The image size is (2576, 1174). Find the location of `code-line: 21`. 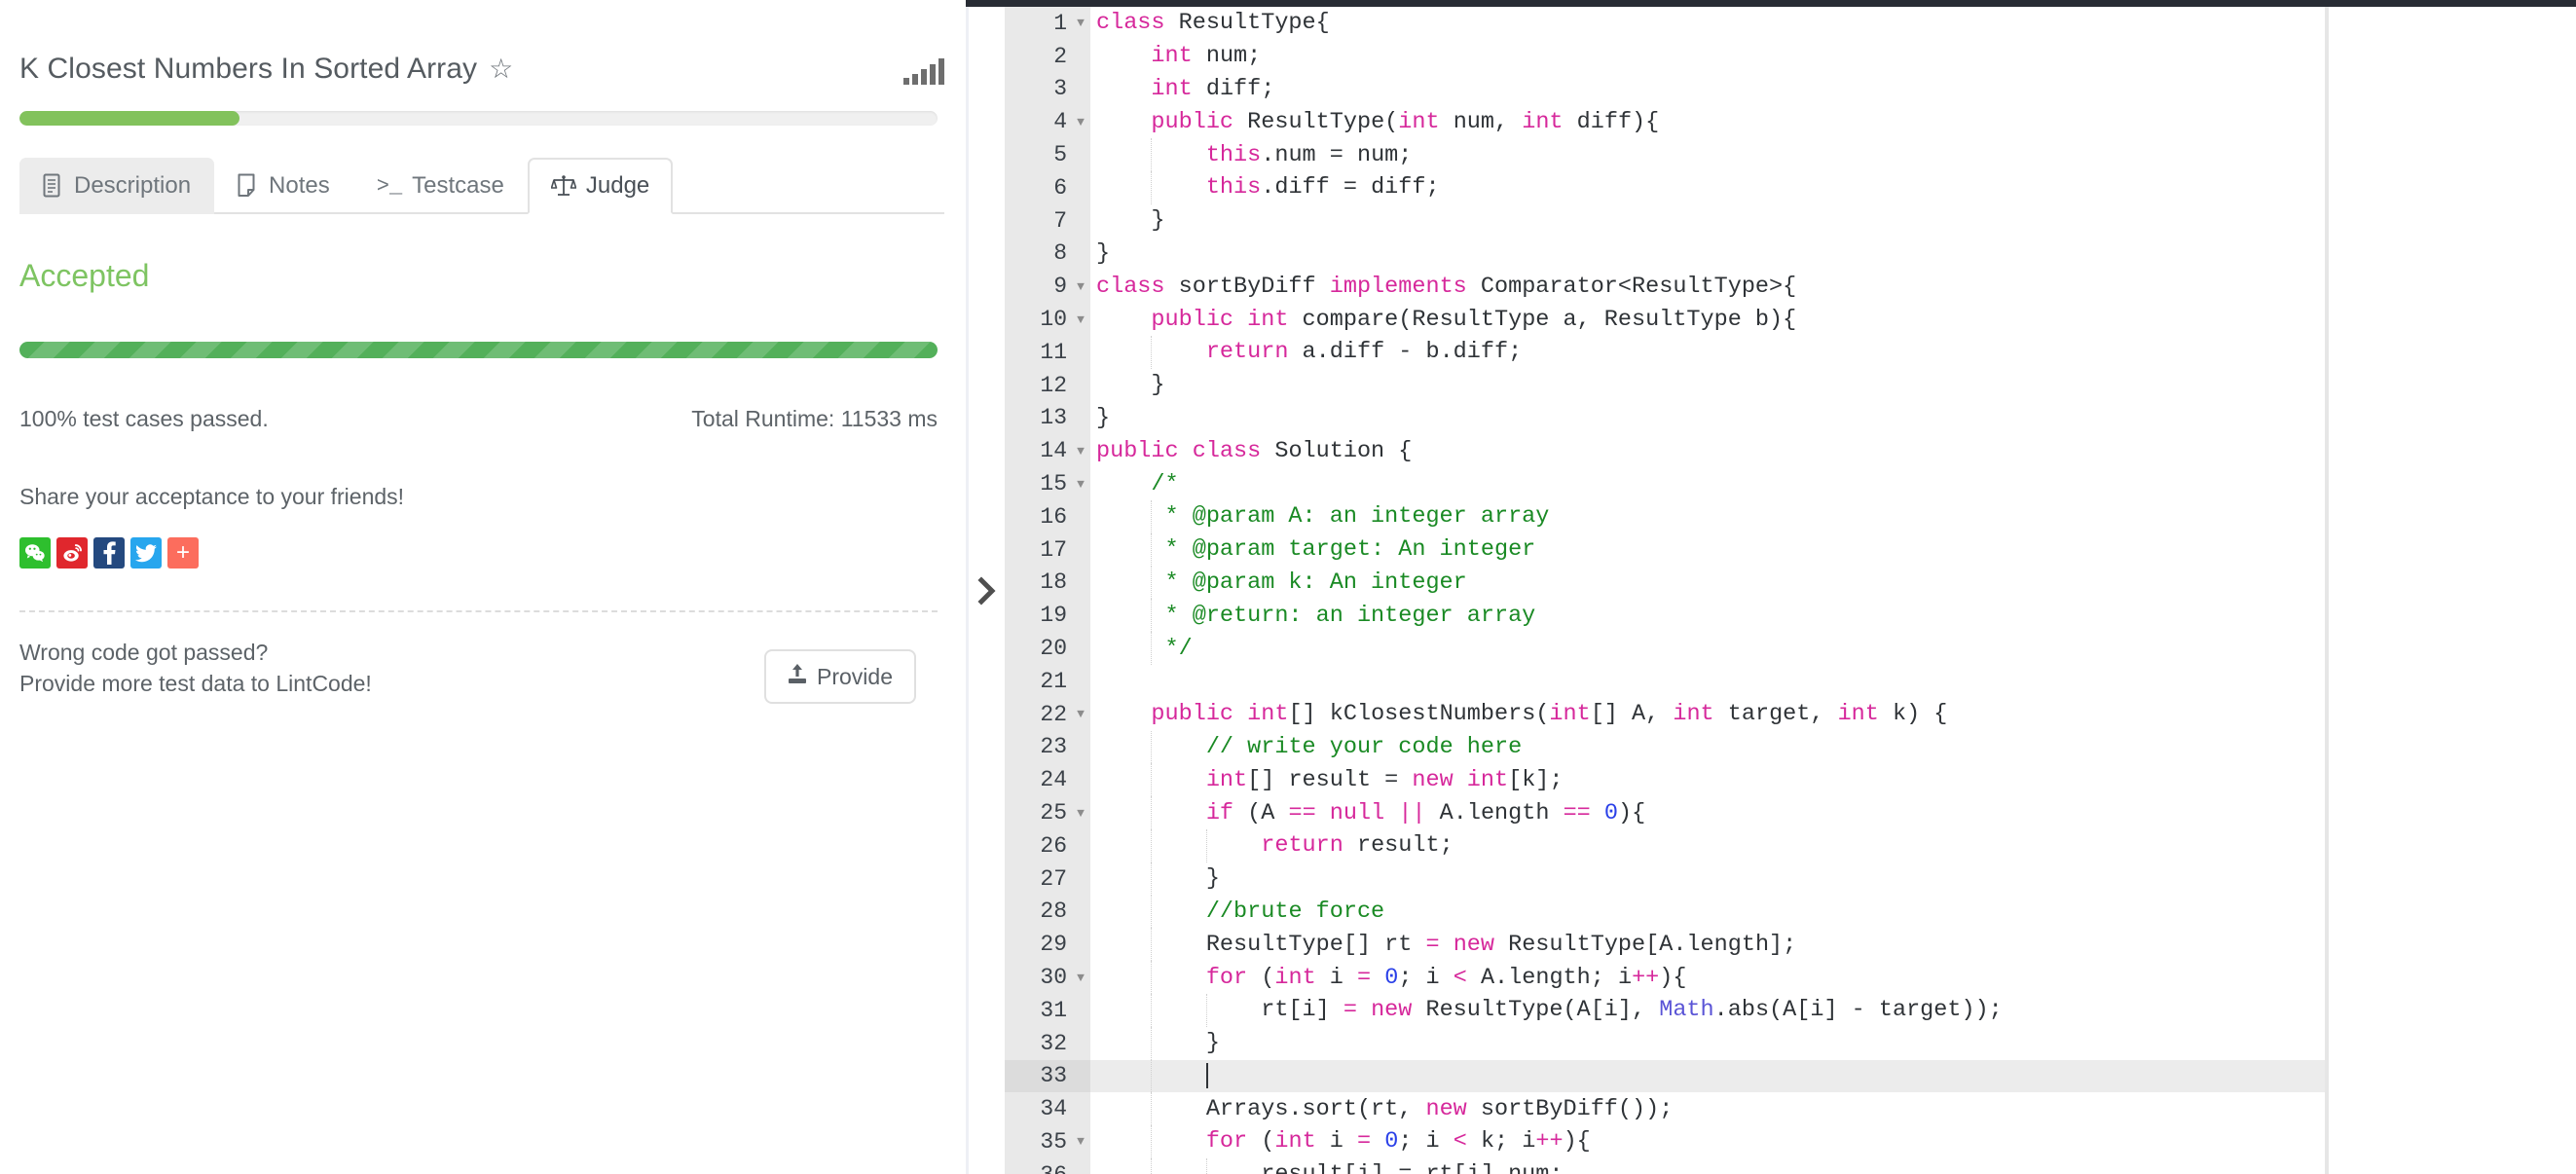

code-line: 21 is located at coordinates (1665, 681).